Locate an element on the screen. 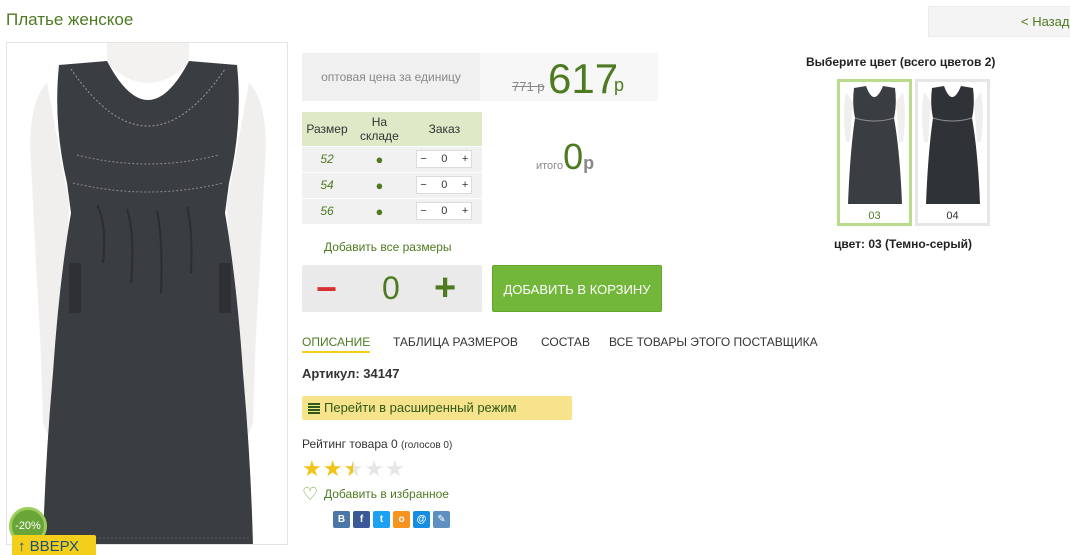  stock-header: На складе is located at coordinates (379, 129).